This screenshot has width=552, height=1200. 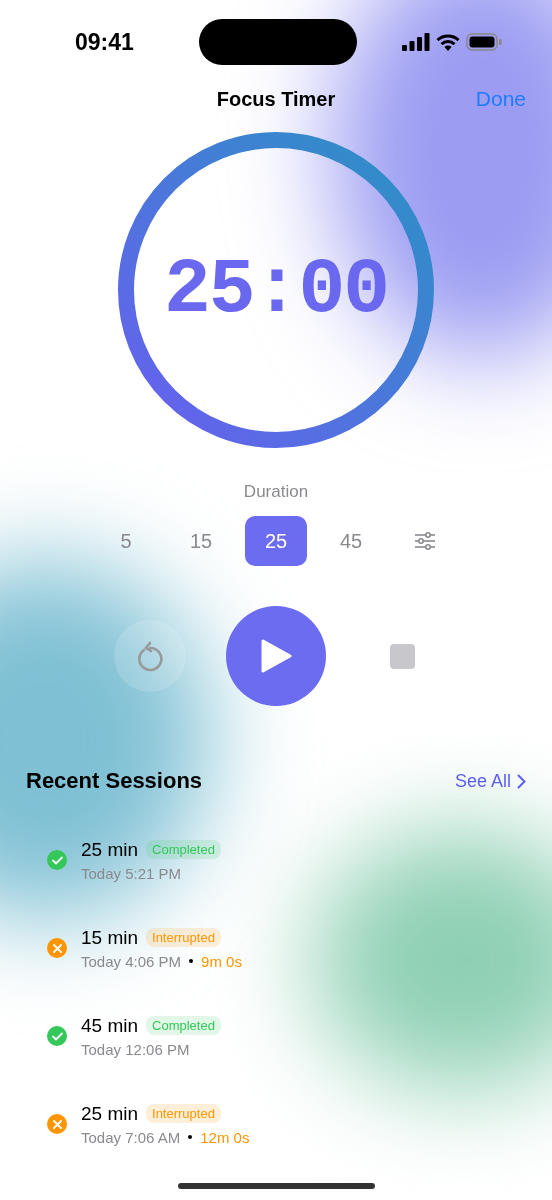 What do you see at coordinates (131, 961) in the screenshot?
I see `session-time: Today 4:06 PM` at bounding box center [131, 961].